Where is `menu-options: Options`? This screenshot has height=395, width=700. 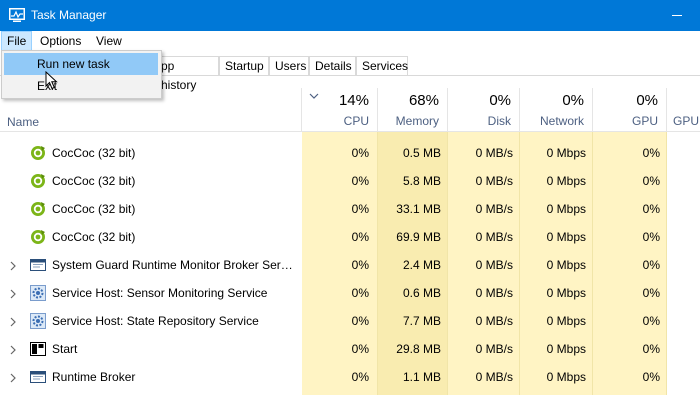
menu-options: Options is located at coordinates (60, 41).